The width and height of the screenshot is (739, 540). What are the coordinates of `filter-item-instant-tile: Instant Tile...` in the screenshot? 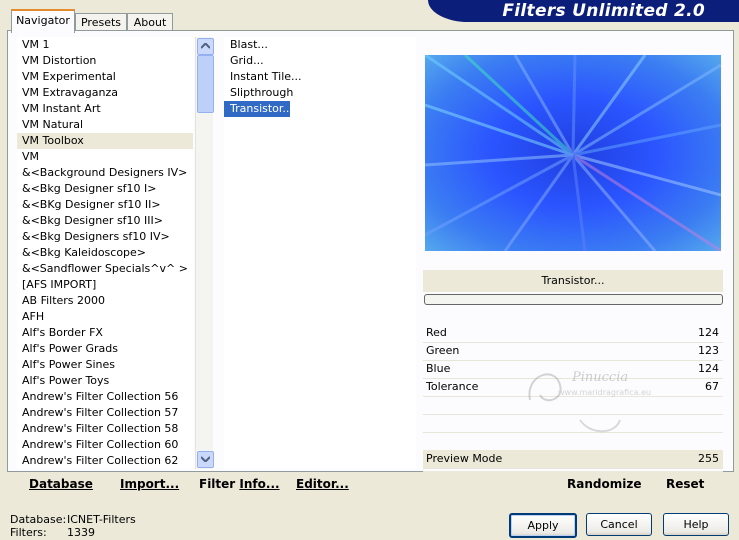 It's located at (320, 77).